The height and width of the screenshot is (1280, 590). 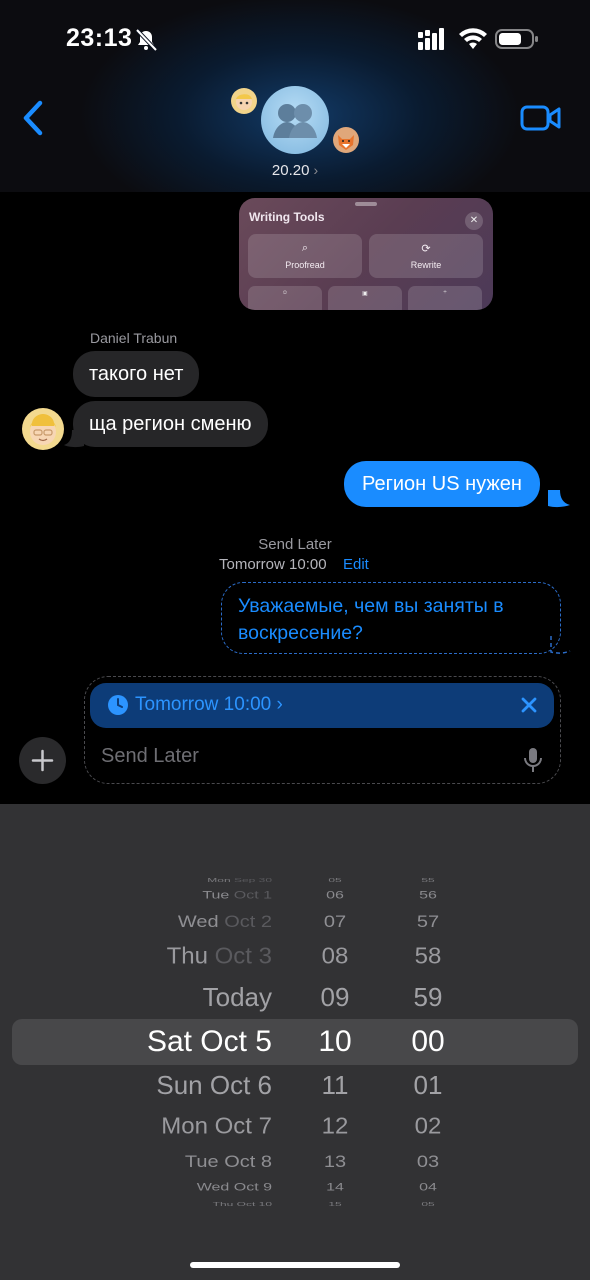 What do you see at coordinates (431, 39) in the screenshot?
I see `cellular-signal-icon` at bounding box center [431, 39].